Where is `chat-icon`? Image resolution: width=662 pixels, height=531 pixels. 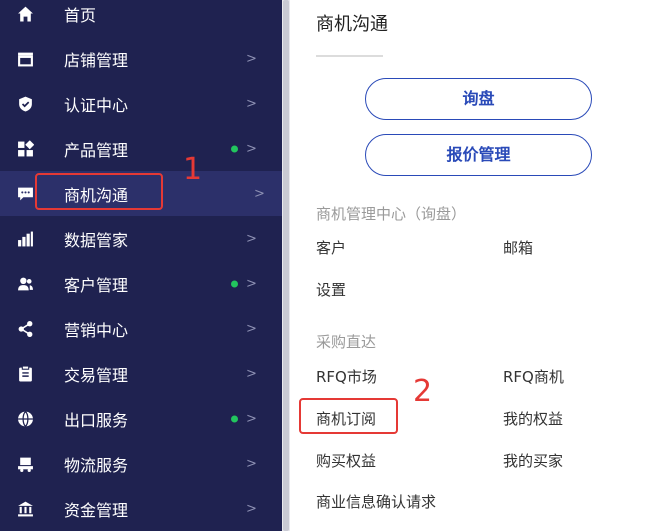
chat-icon is located at coordinates (25, 193).